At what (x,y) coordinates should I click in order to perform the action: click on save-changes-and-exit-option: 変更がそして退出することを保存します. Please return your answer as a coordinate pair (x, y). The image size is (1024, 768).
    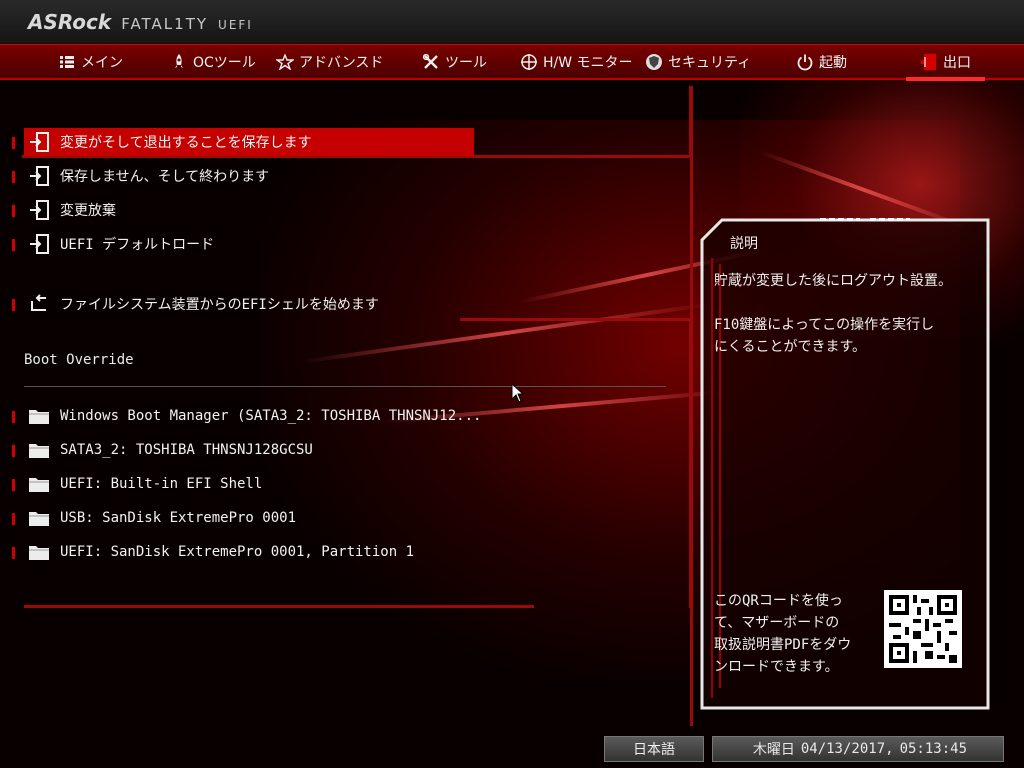
    Looking at the image, I should click on (243, 142).